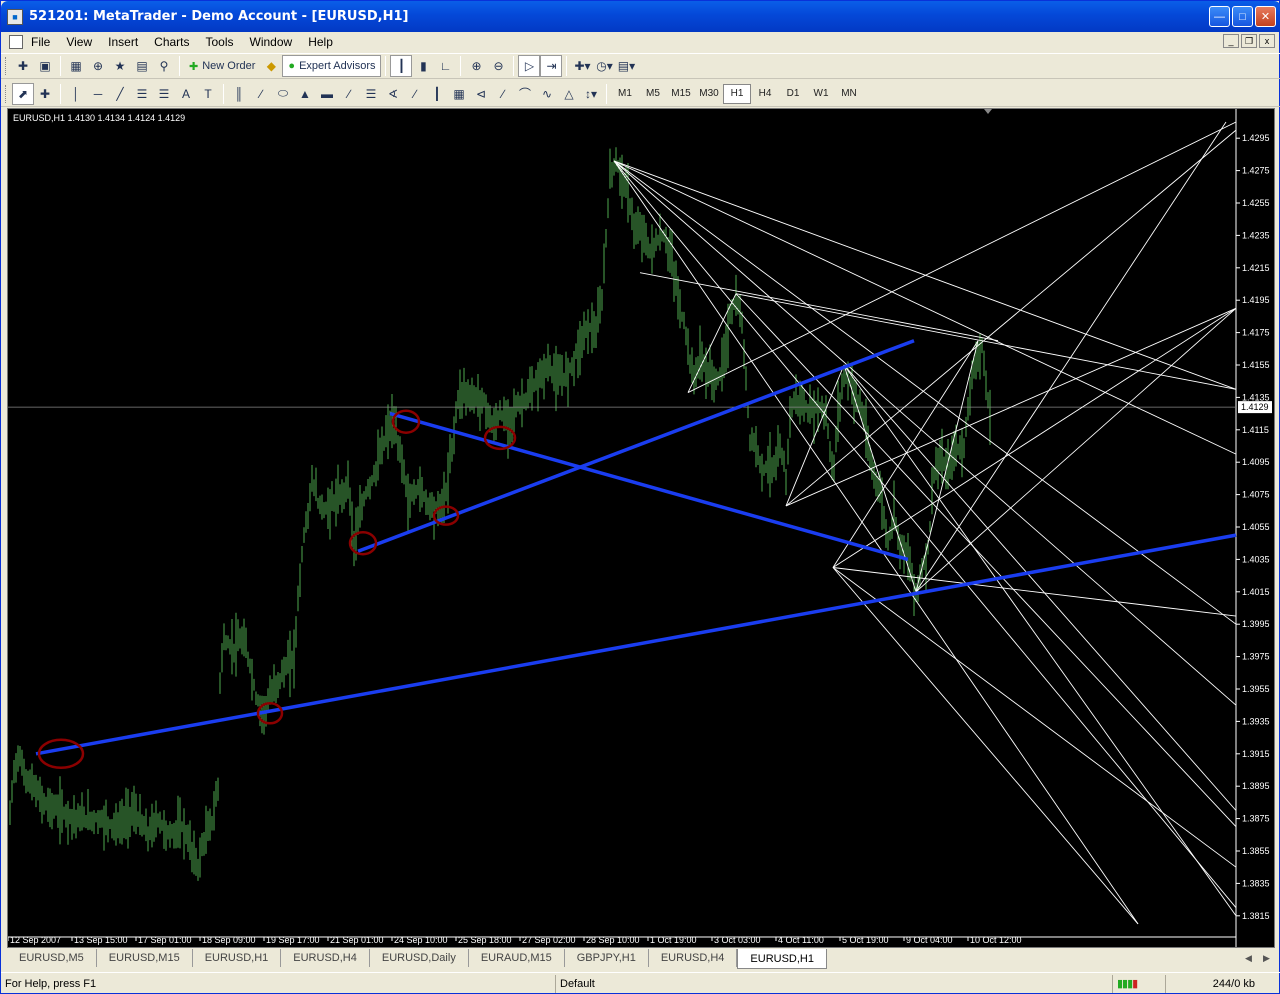 The height and width of the screenshot is (994, 1280). Describe the element at coordinates (123, 42) in the screenshot. I see `menu-insert: Insert` at that location.